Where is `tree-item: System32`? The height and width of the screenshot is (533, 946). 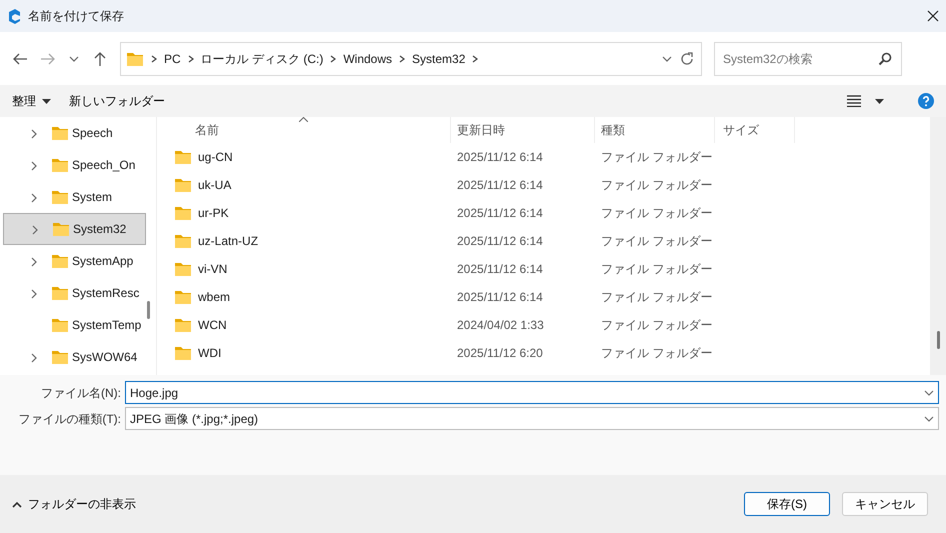 tree-item: System32 is located at coordinates (74, 229).